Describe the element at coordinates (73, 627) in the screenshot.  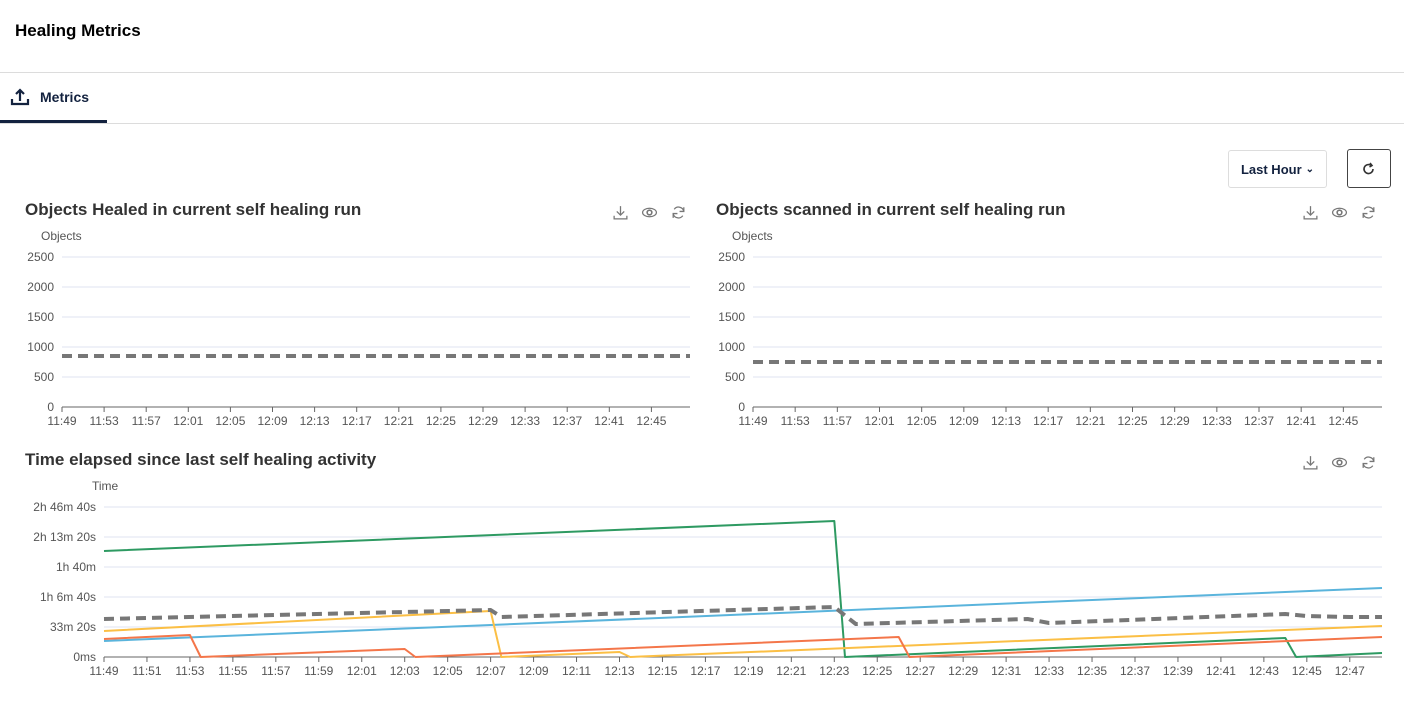
I see `y-tick-label: 33m 20s` at that location.